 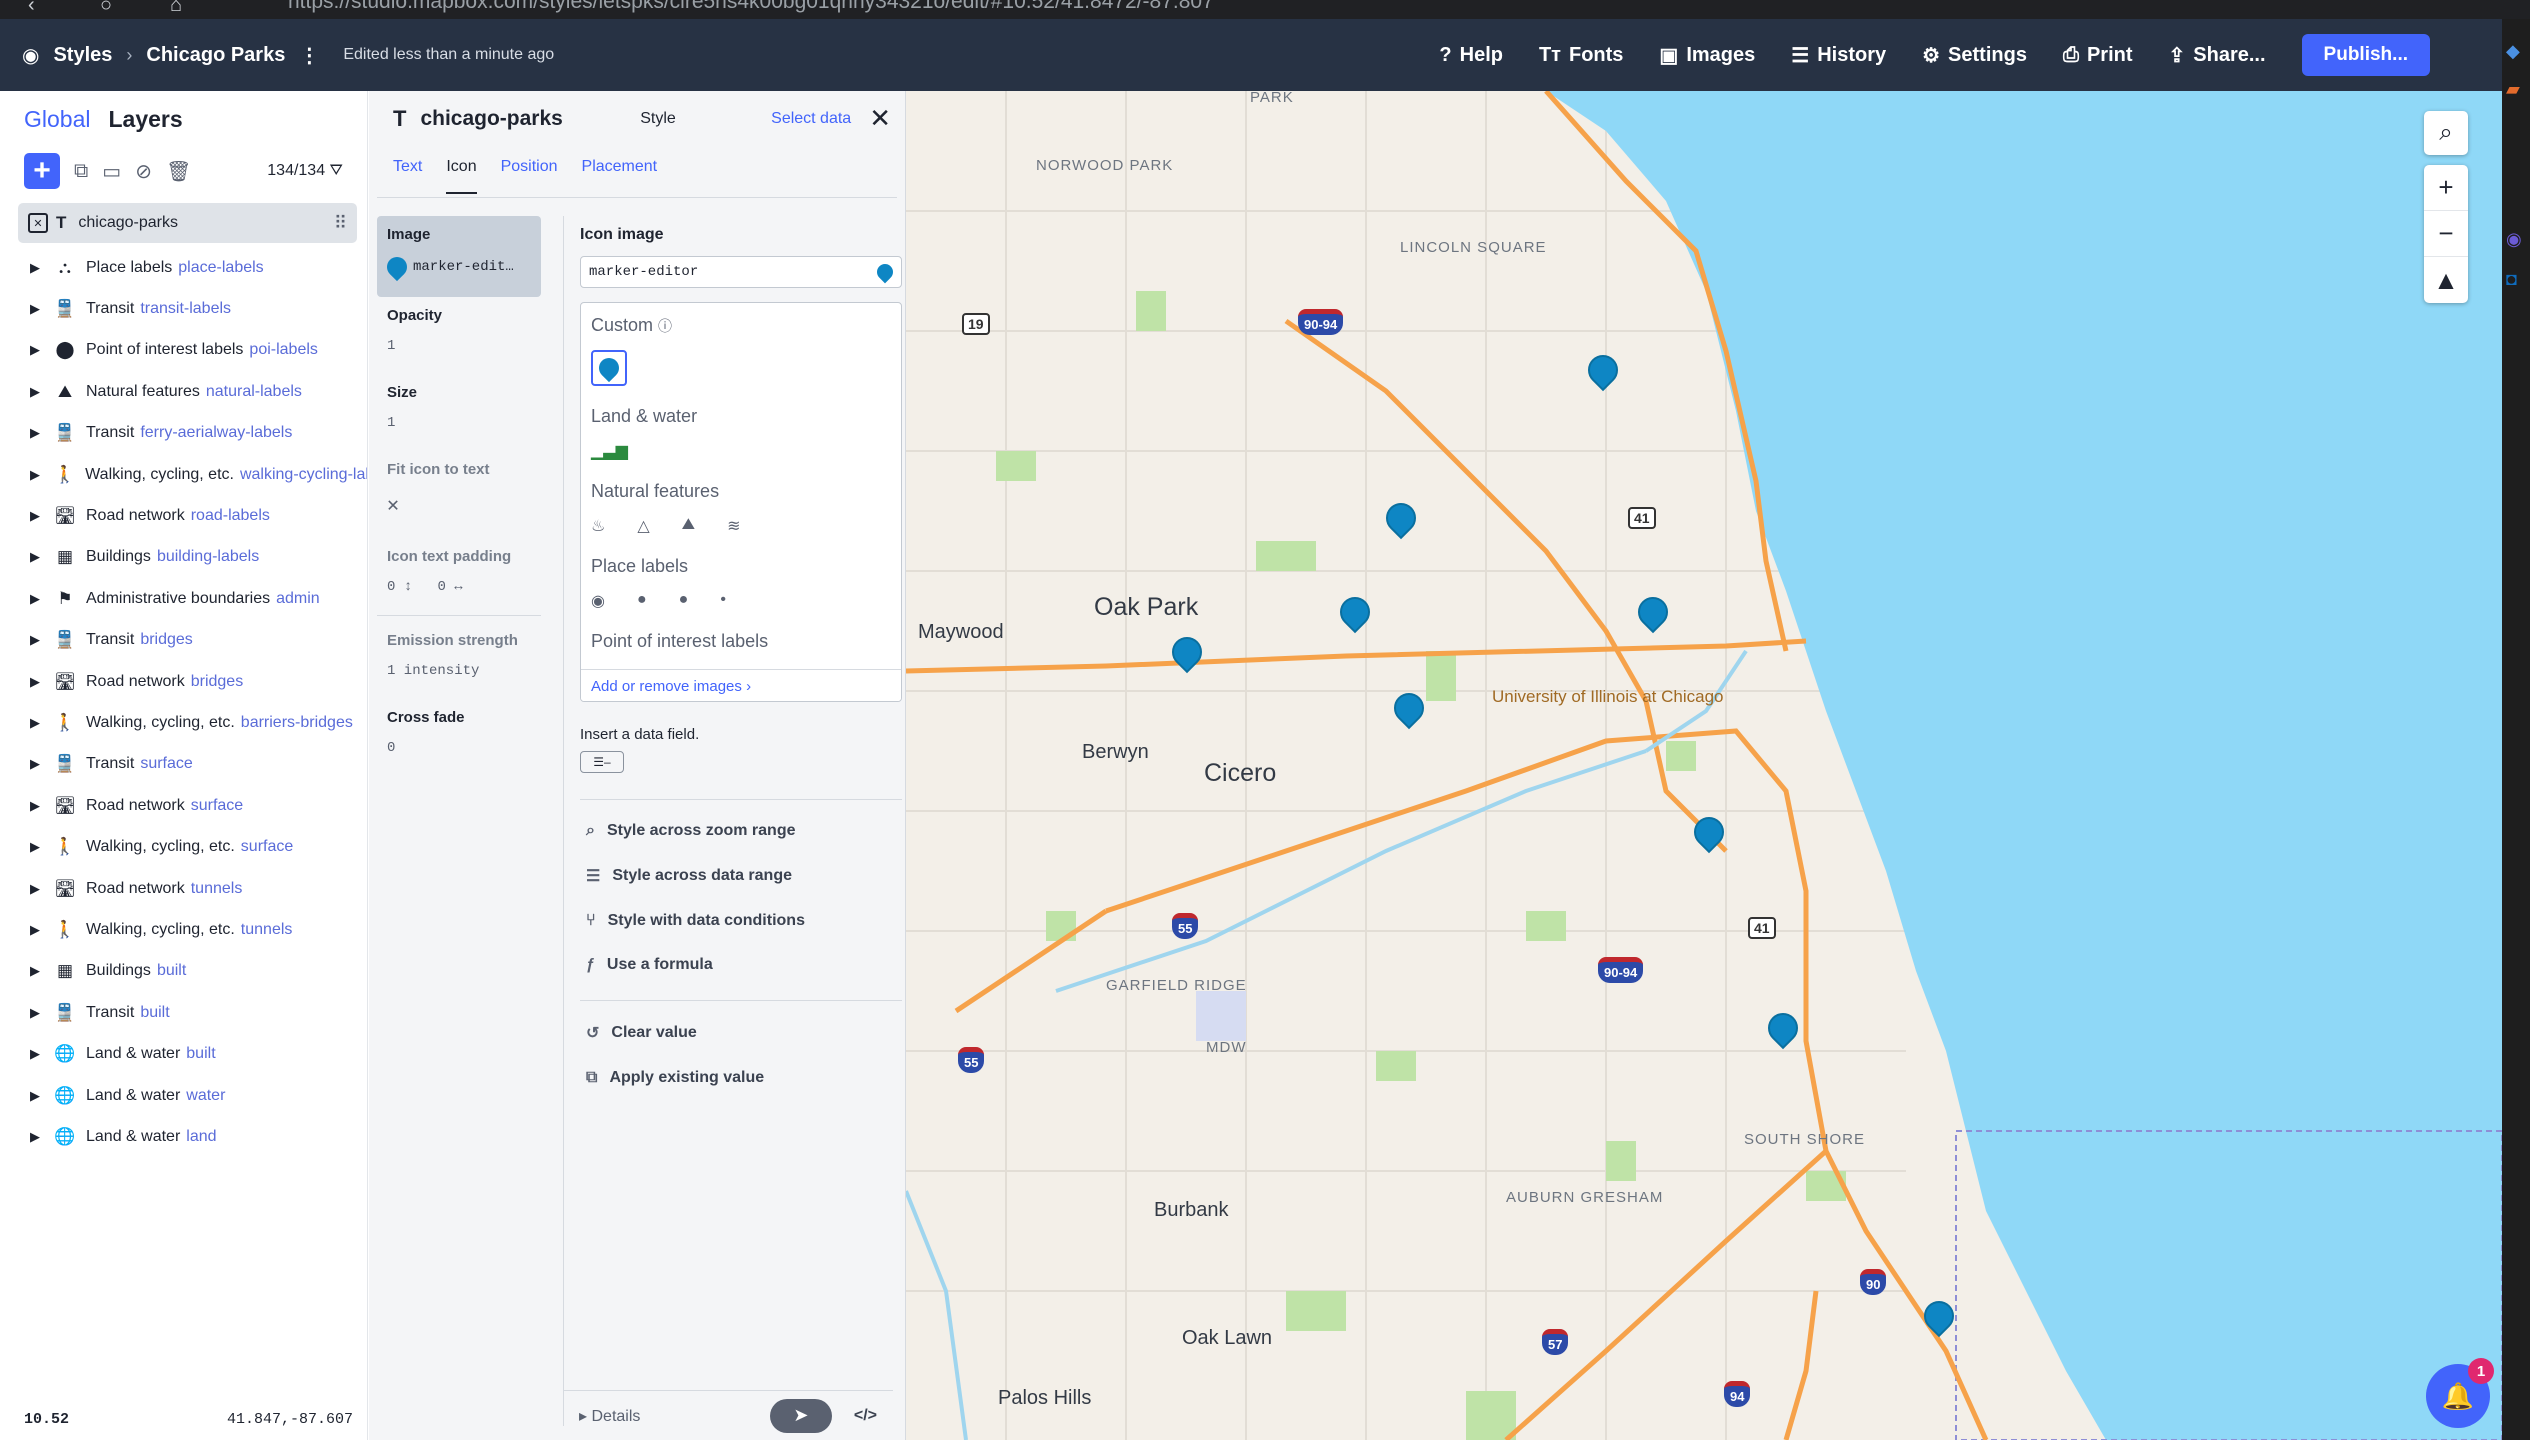 I want to click on compass-button: ▲, so click(x=2446, y=280).